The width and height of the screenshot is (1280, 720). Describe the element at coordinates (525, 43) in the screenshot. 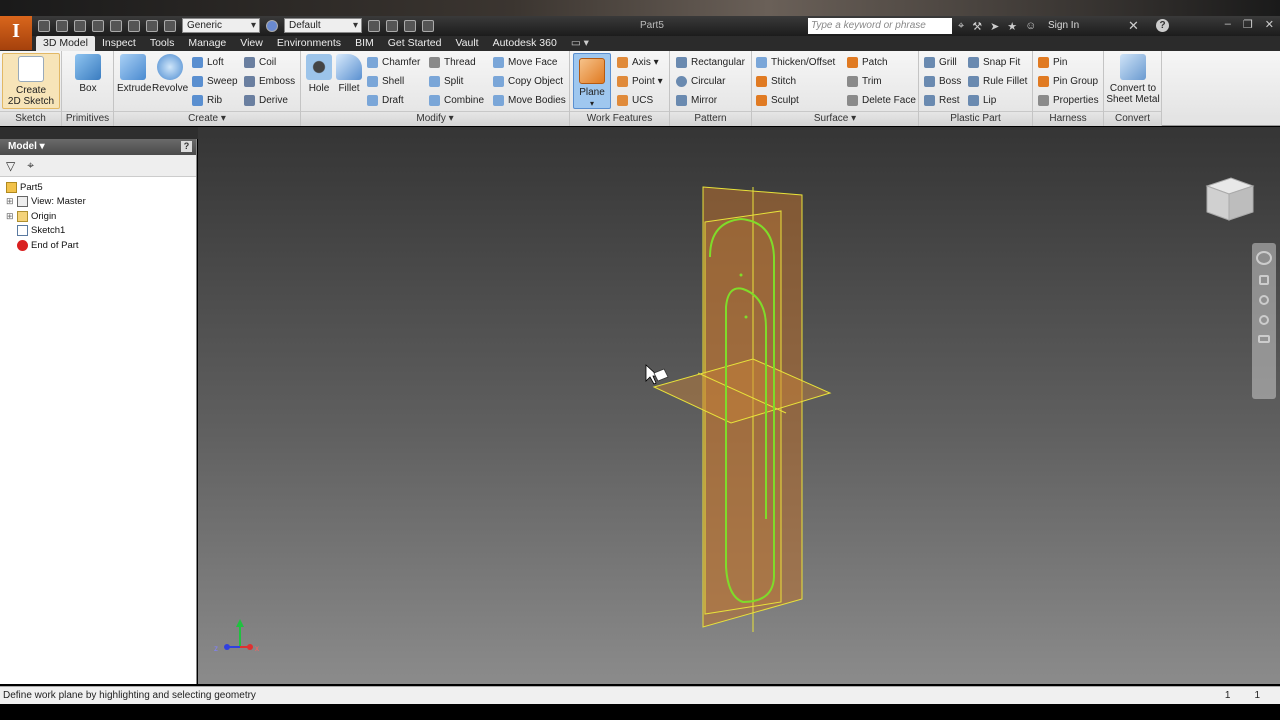

I see `tab-autodesk-360: Autodesk 360` at that location.